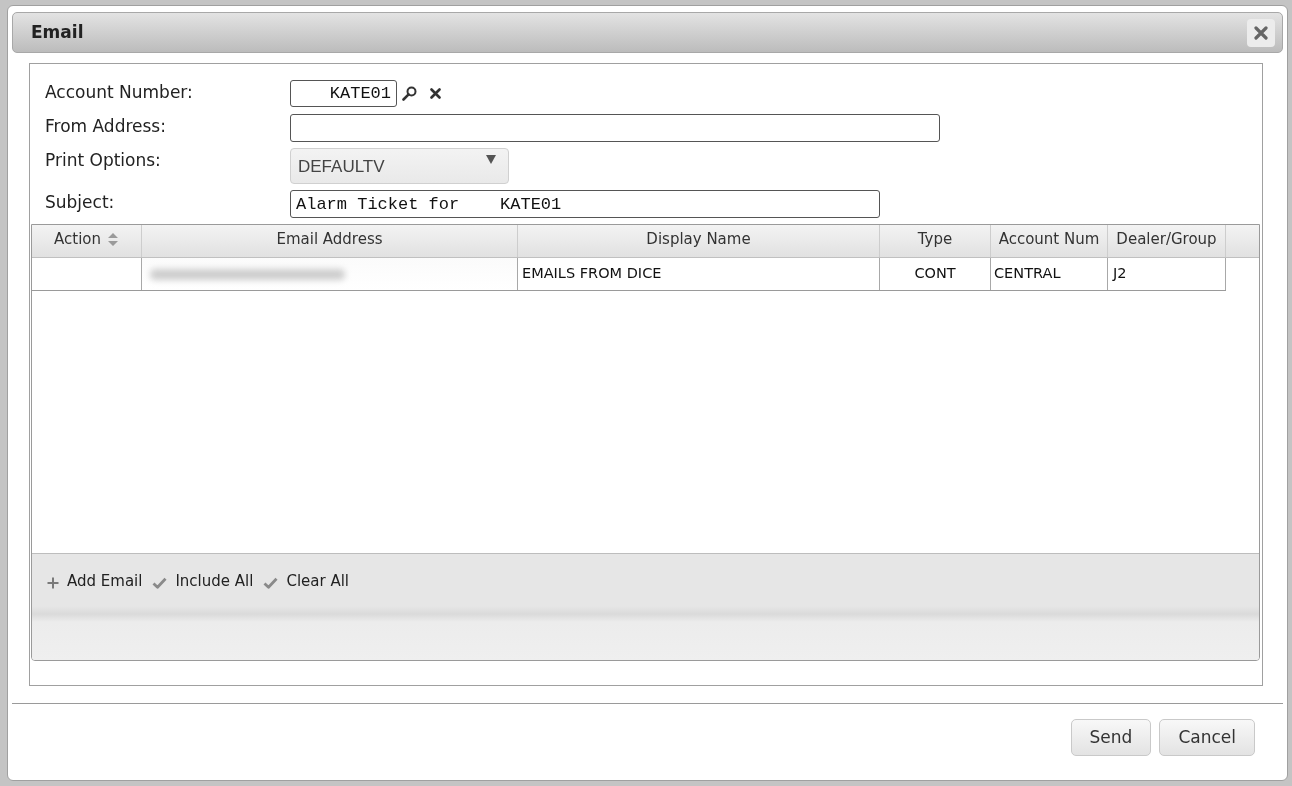 Image resolution: width=1292 pixels, height=786 pixels. What do you see at coordinates (935, 274) in the screenshot?
I see `table-cell-text: CONT` at bounding box center [935, 274].